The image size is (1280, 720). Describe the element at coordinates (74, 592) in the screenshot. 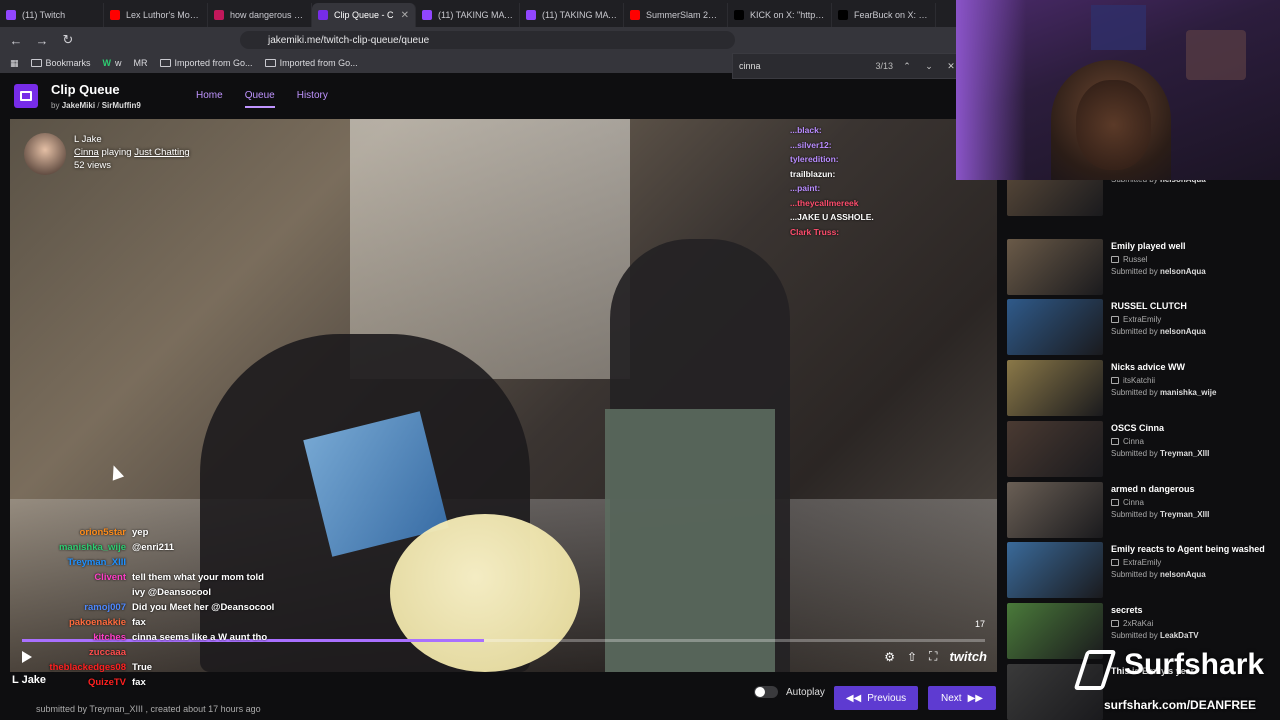

I see `chat-username` at that location.